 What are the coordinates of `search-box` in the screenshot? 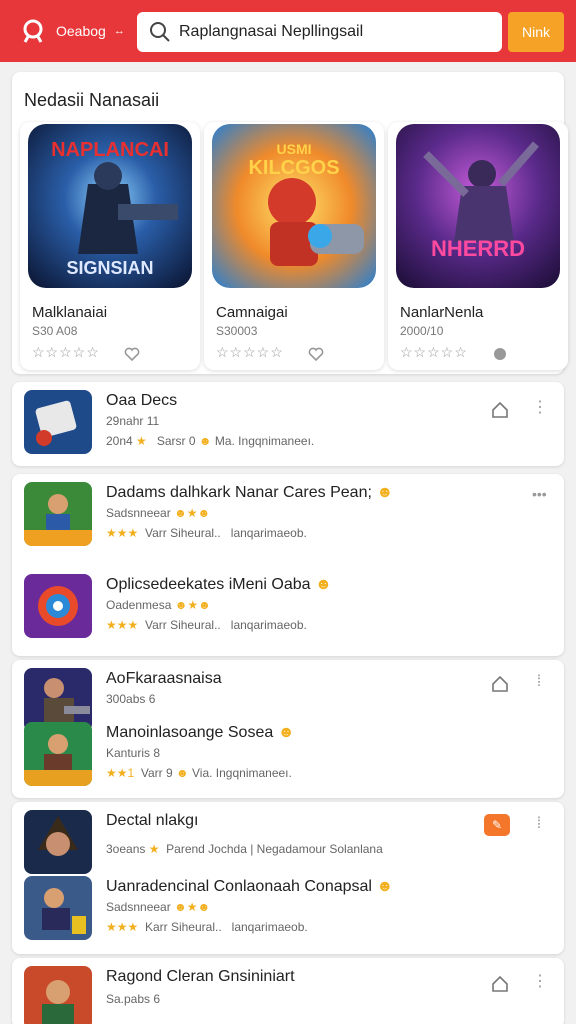 It's located at (319, 32).